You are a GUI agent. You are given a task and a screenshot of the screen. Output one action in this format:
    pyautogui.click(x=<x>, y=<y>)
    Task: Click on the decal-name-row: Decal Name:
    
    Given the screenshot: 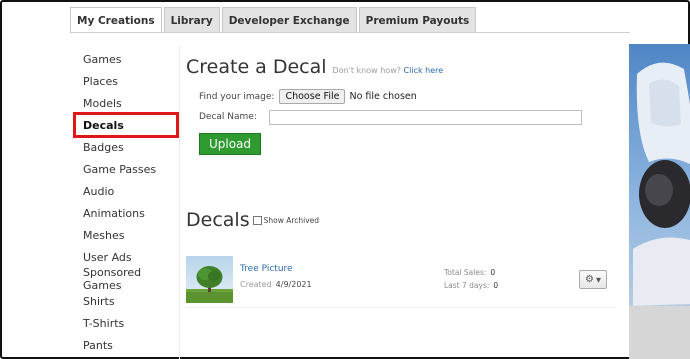 What is the action you would take?
    pyautogui.click(x=228, y=117)
    